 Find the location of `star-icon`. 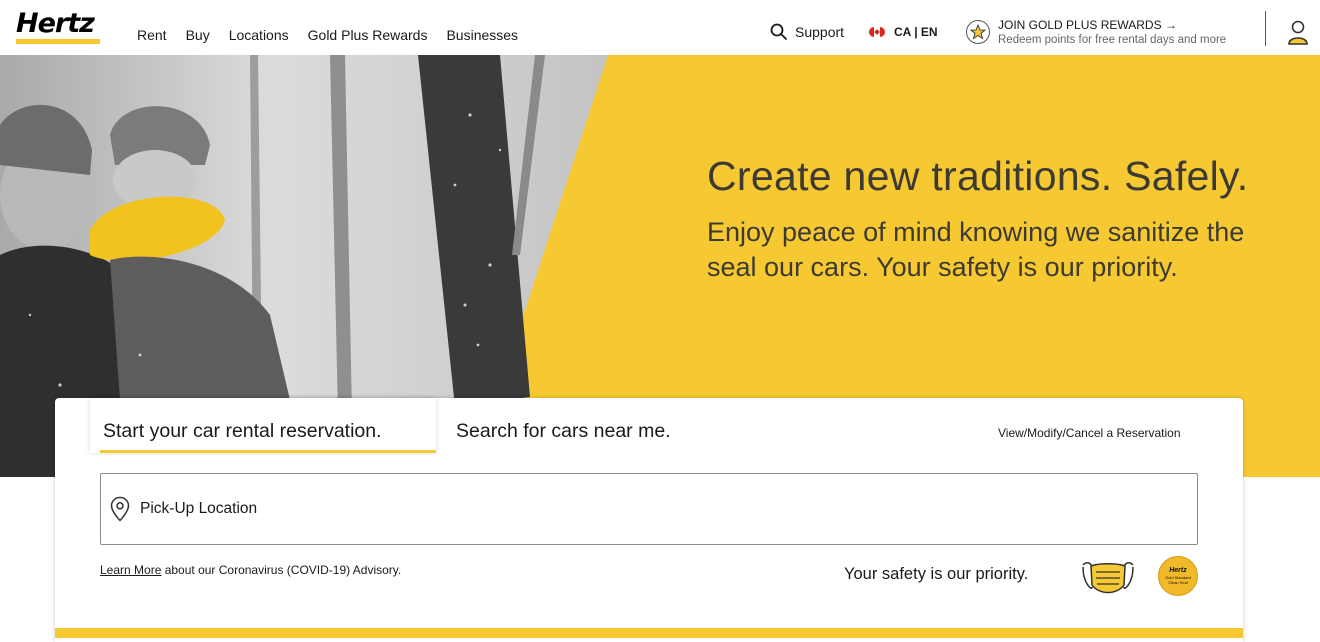

star-icon is located at coordinates (978, 32).